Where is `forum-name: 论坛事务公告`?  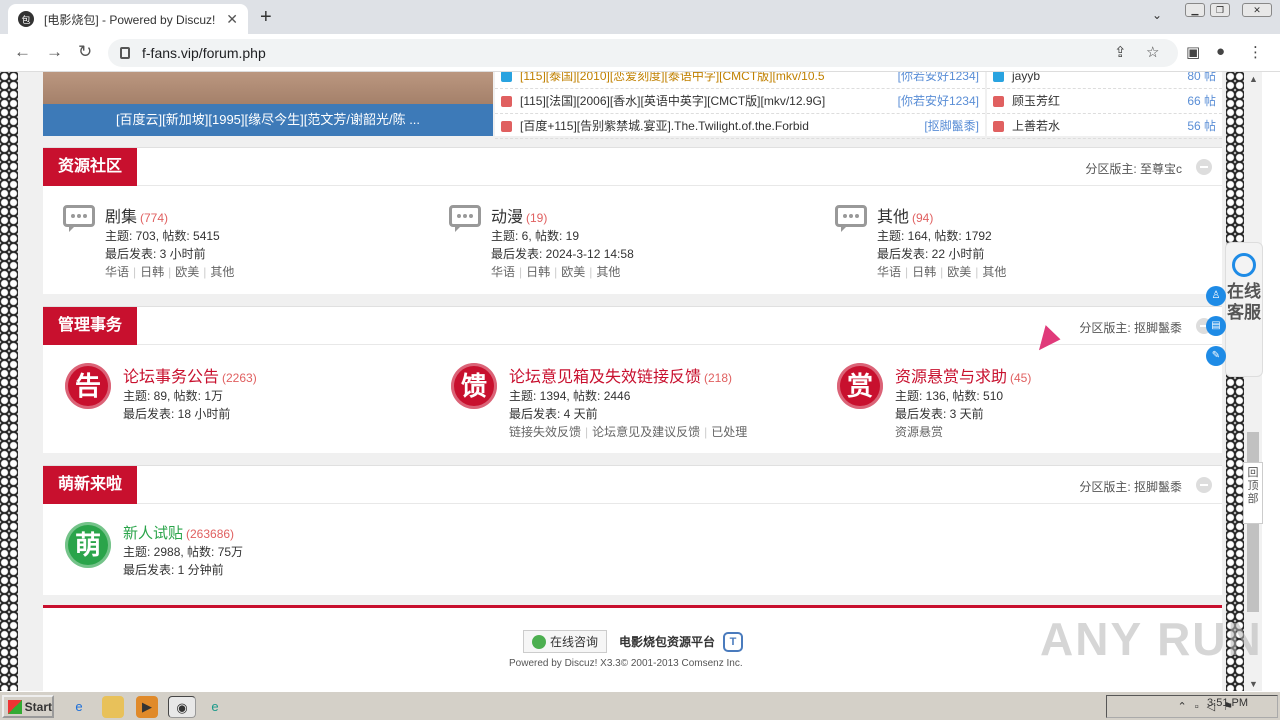 forum-name: 论坛事务公告 is located at coordinates (171, 377).